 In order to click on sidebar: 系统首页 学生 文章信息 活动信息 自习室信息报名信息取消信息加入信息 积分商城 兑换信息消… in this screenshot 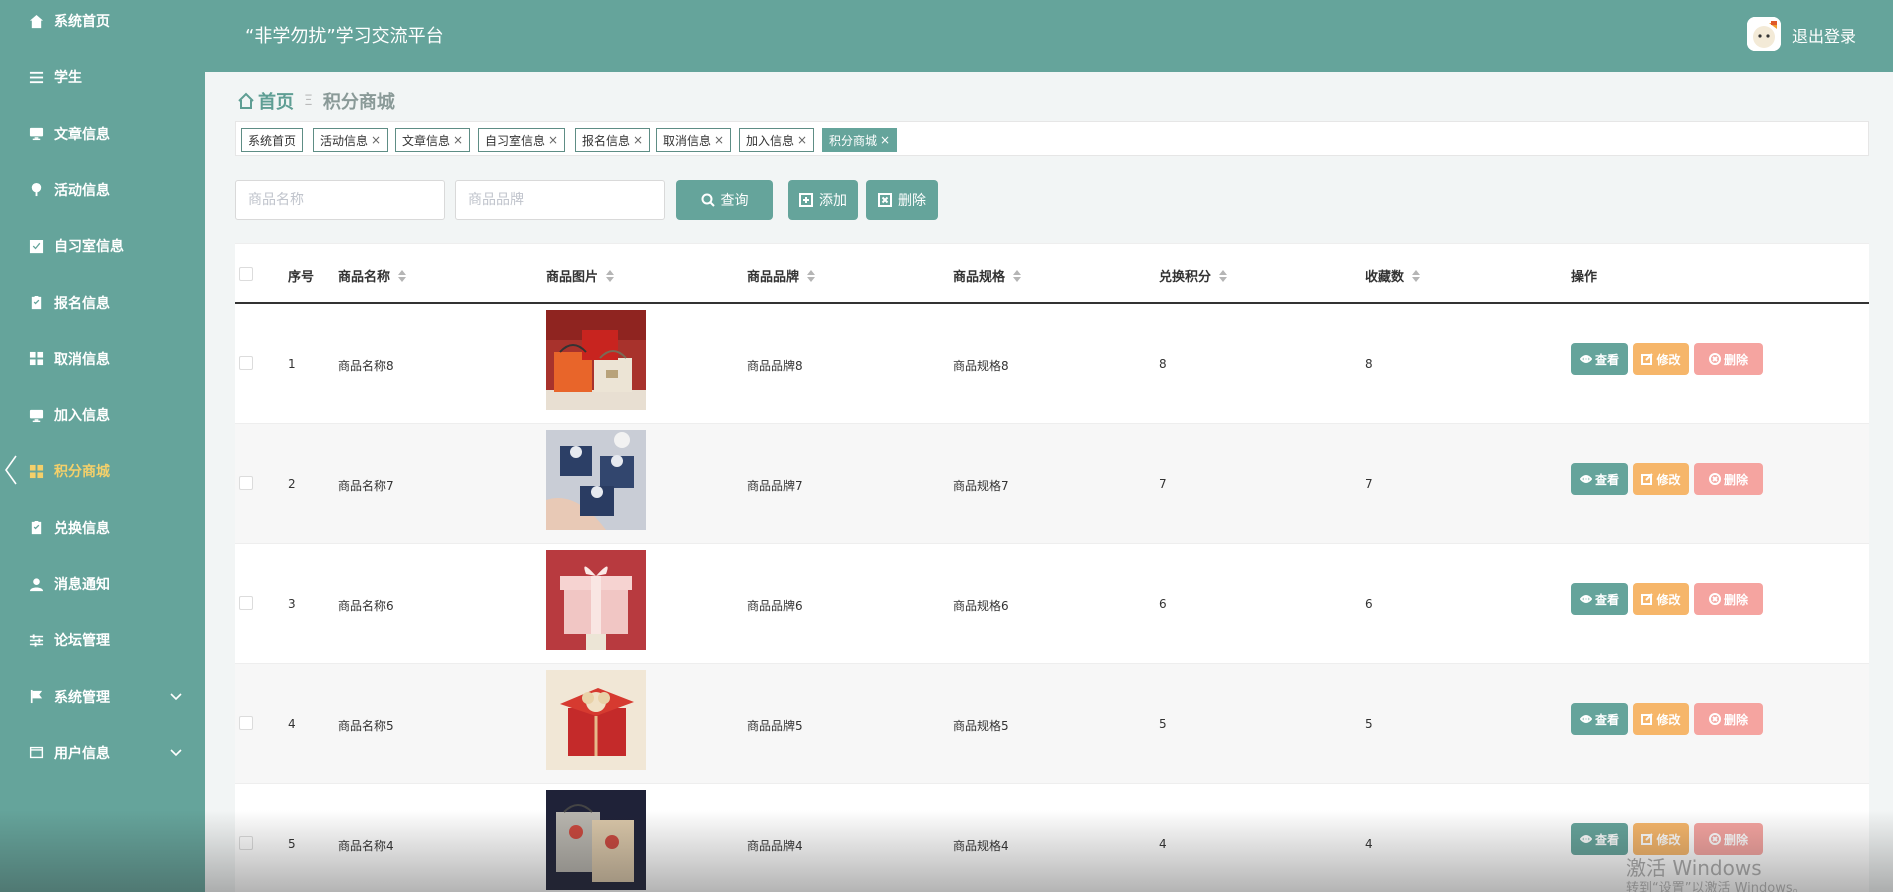, I will do `click(102, 446)`.